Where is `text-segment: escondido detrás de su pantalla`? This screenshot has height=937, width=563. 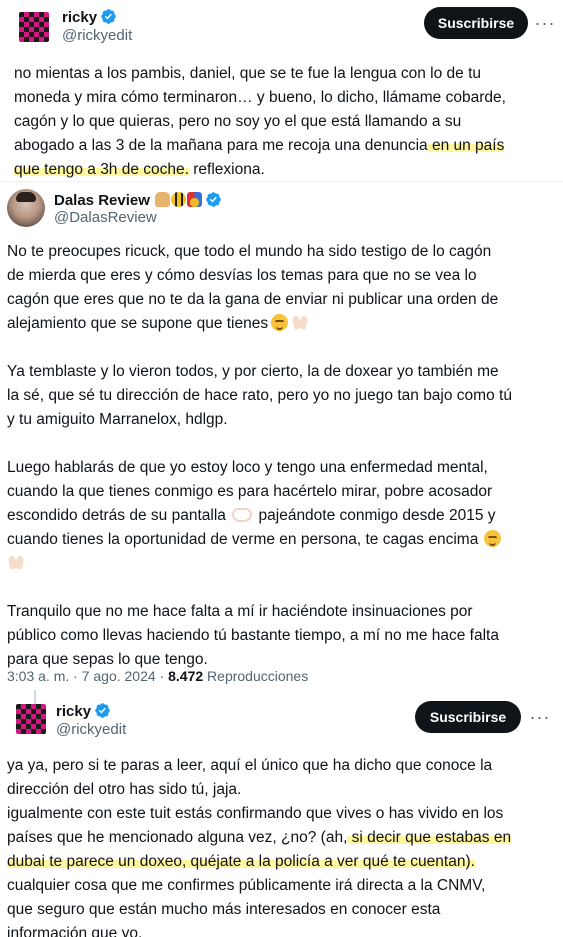
text-segment: escondido detrás de su pantalla is located at coordinates (116, 515).